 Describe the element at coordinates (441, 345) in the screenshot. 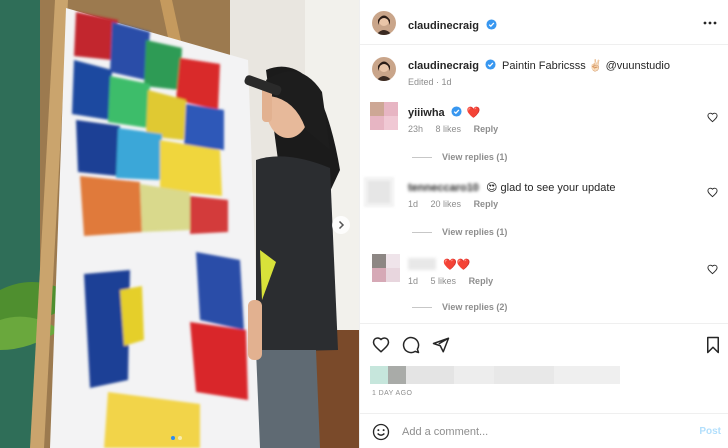

I see `share-icon` at that location.